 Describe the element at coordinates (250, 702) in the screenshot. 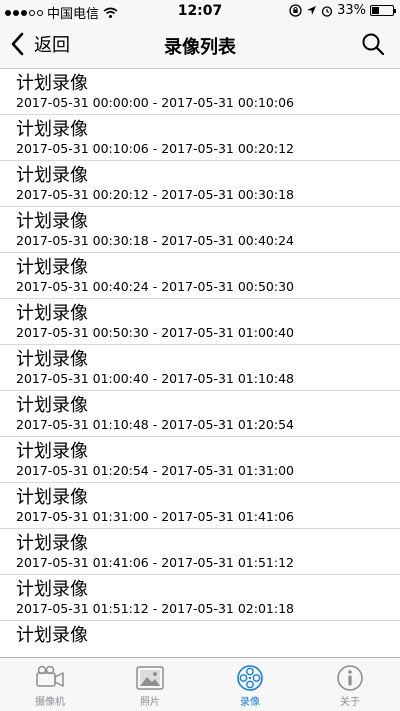

I see `tab-label: 录像` at that location.